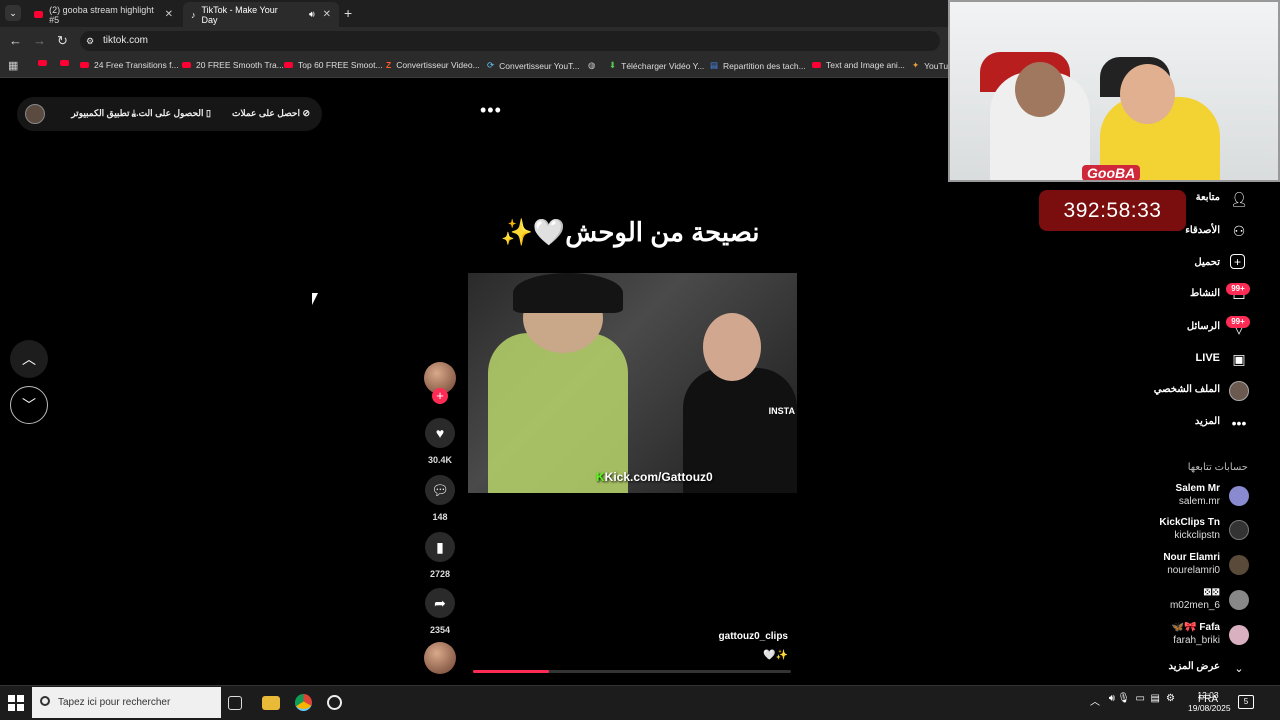 Image resolution: width=1280 pixels, height=720 pixels. Describe the element at coordinates (1114, 91) in the screenshot. I see `webcam-overlay: GooBA` at that location.